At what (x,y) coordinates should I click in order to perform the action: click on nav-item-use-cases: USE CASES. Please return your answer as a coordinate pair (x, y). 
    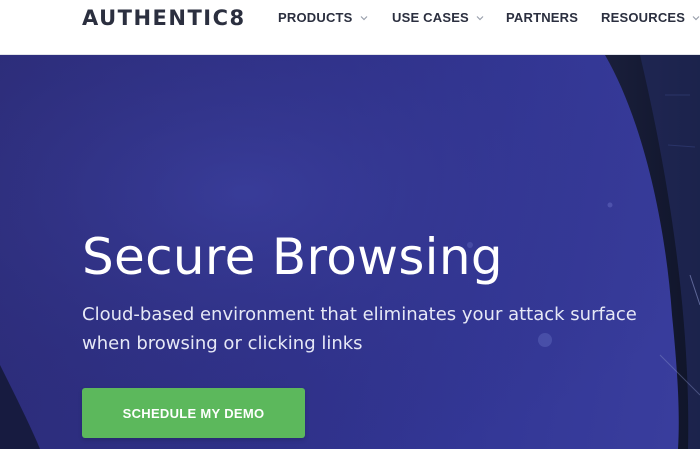
    Looking at the image, I should click on (438, 17).